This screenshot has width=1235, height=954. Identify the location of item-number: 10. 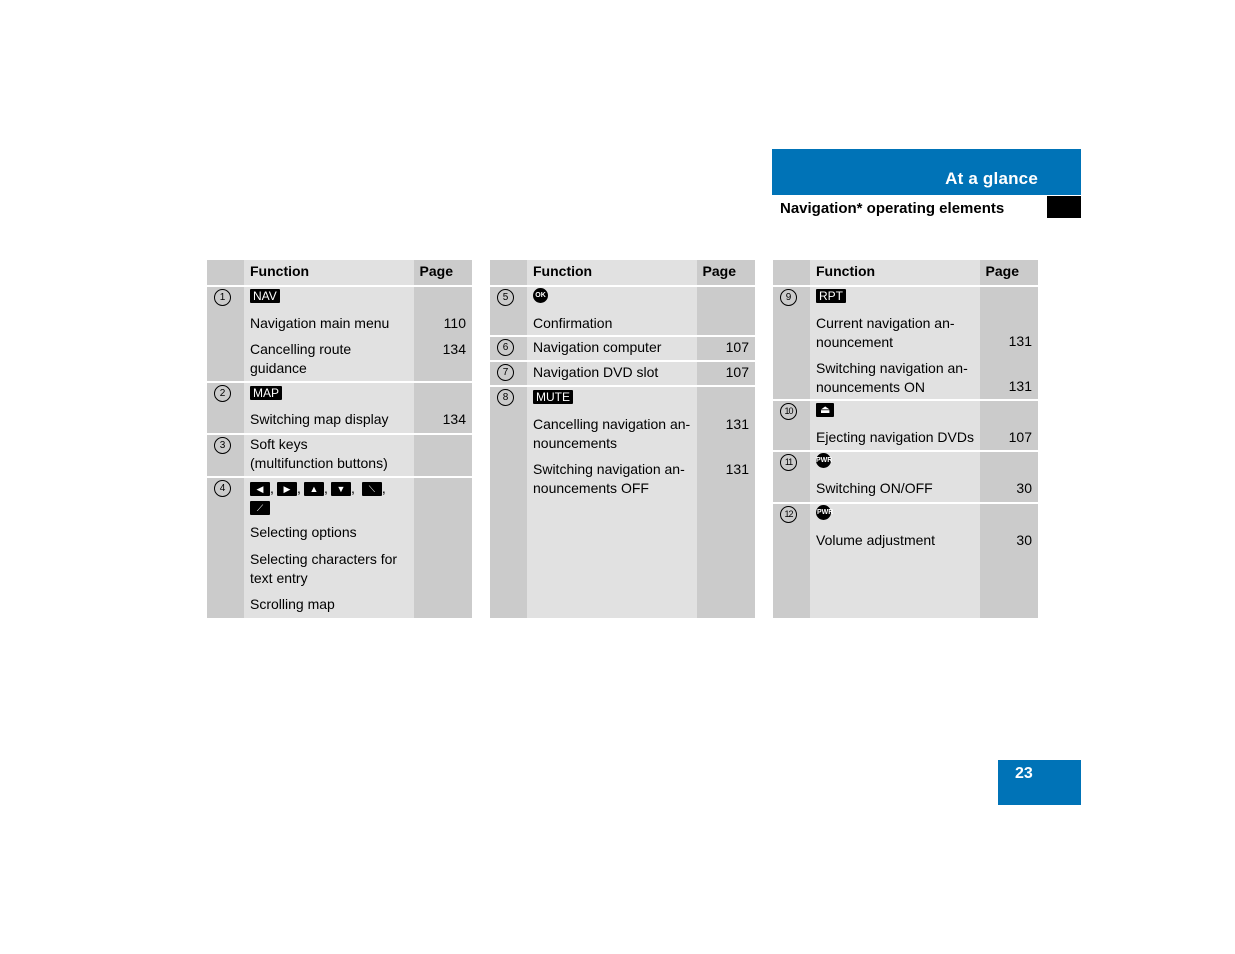
(788, 411).